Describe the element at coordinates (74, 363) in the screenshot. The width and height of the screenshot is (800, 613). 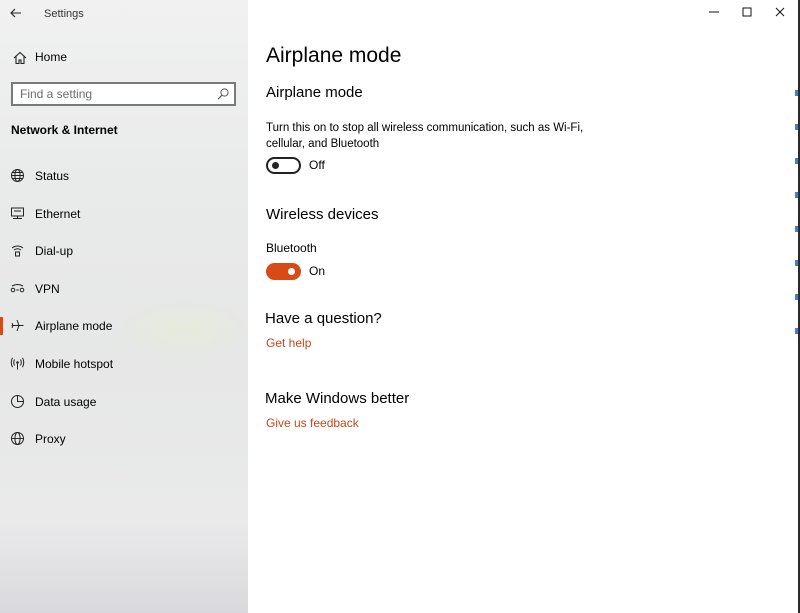
I see `sidebar-item-label: Mobile hotspot` at that location.